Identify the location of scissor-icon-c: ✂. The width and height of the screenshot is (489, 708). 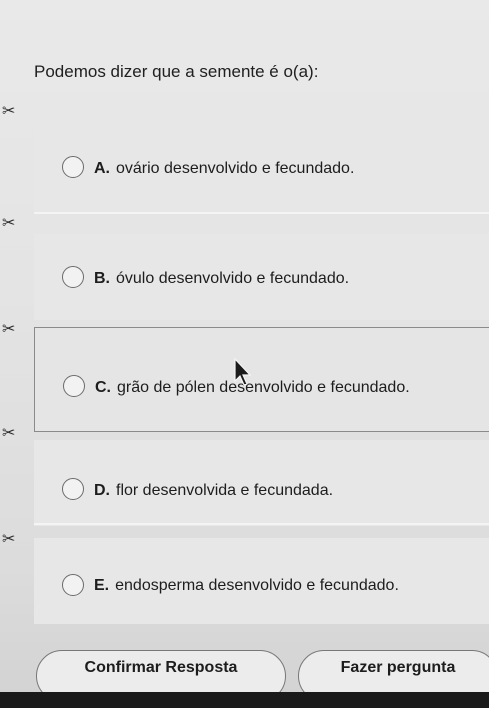
(13, 330).